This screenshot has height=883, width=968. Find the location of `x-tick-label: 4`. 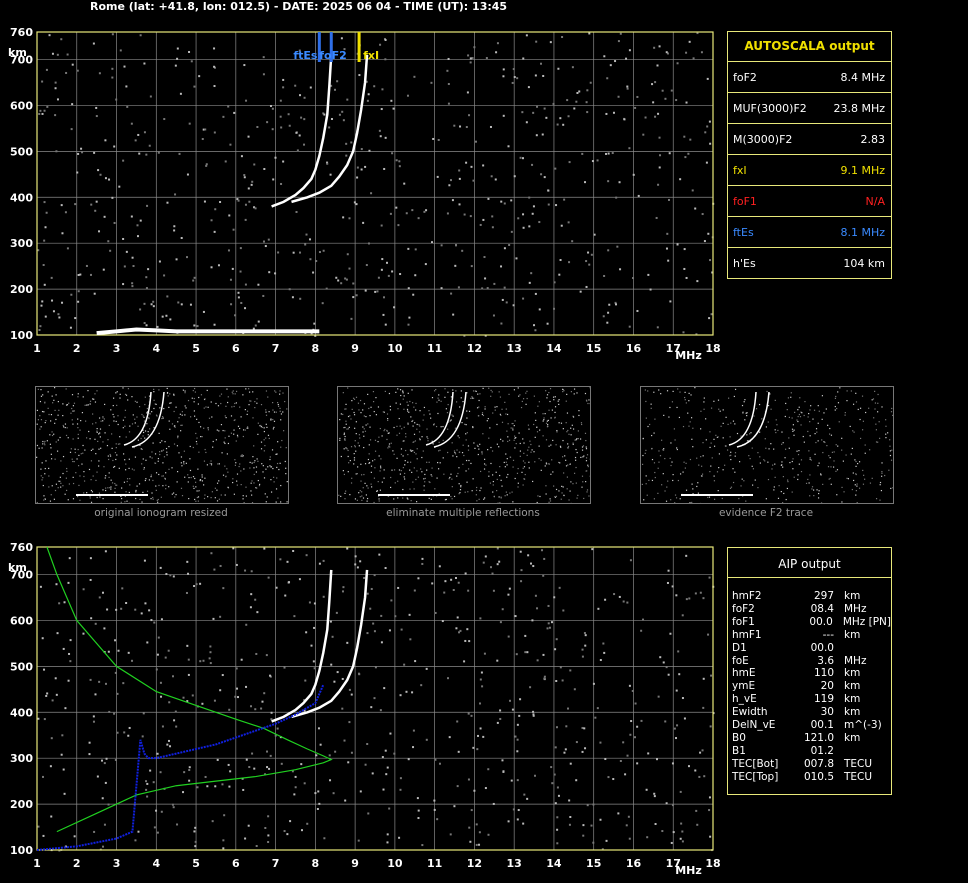

x-tick-label: 4 is located at coordinates (156, 863).